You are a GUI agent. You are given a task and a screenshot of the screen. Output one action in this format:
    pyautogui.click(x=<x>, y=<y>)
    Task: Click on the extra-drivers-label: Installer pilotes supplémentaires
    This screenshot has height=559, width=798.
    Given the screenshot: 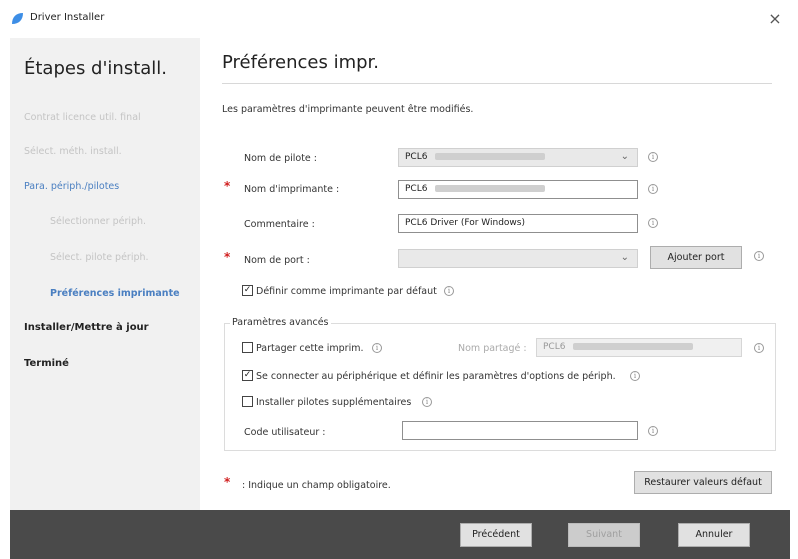 What is the action you would take?
    pyautogui.click(x=334, y=402)
    